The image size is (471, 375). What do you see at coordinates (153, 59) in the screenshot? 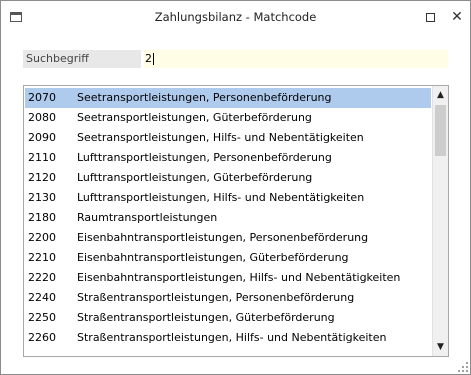
I see `text-caret` at bounding box center [153, 59].